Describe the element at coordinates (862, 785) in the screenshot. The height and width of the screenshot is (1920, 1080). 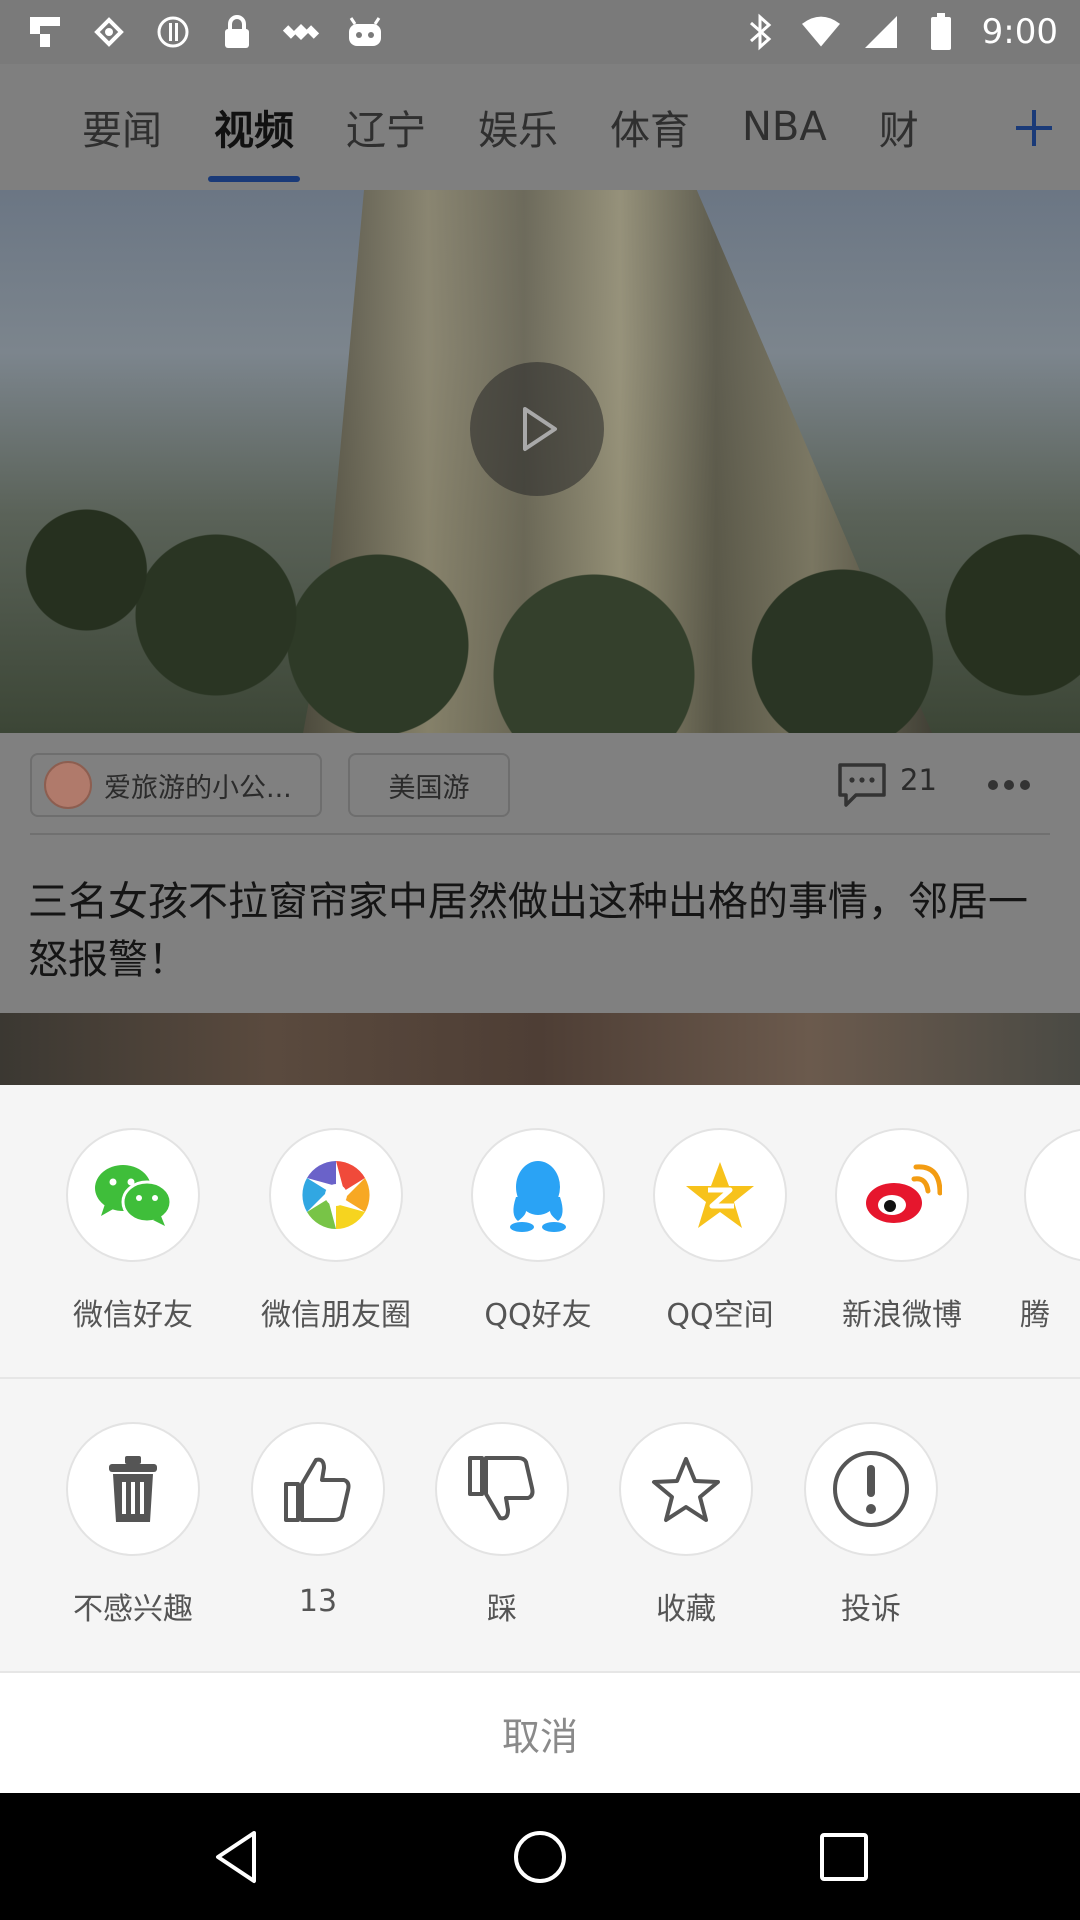
I see `comment-icon` at that location.